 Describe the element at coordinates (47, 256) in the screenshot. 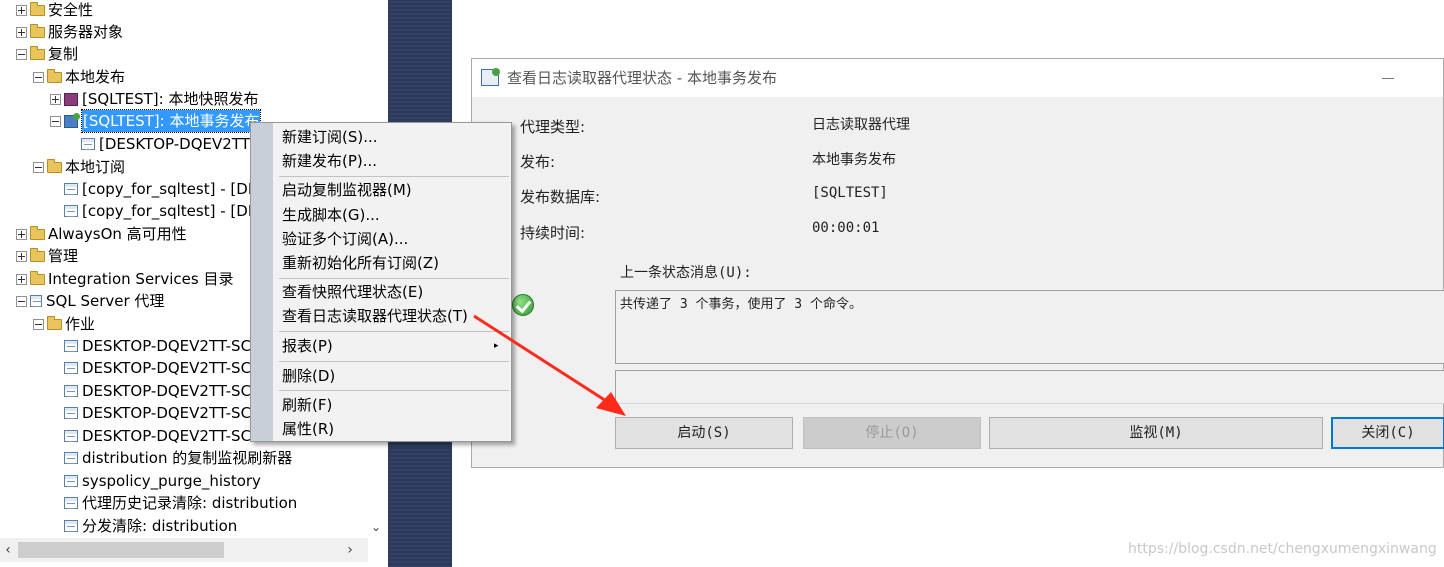

I see `tree-node-management: 管理` at that location.